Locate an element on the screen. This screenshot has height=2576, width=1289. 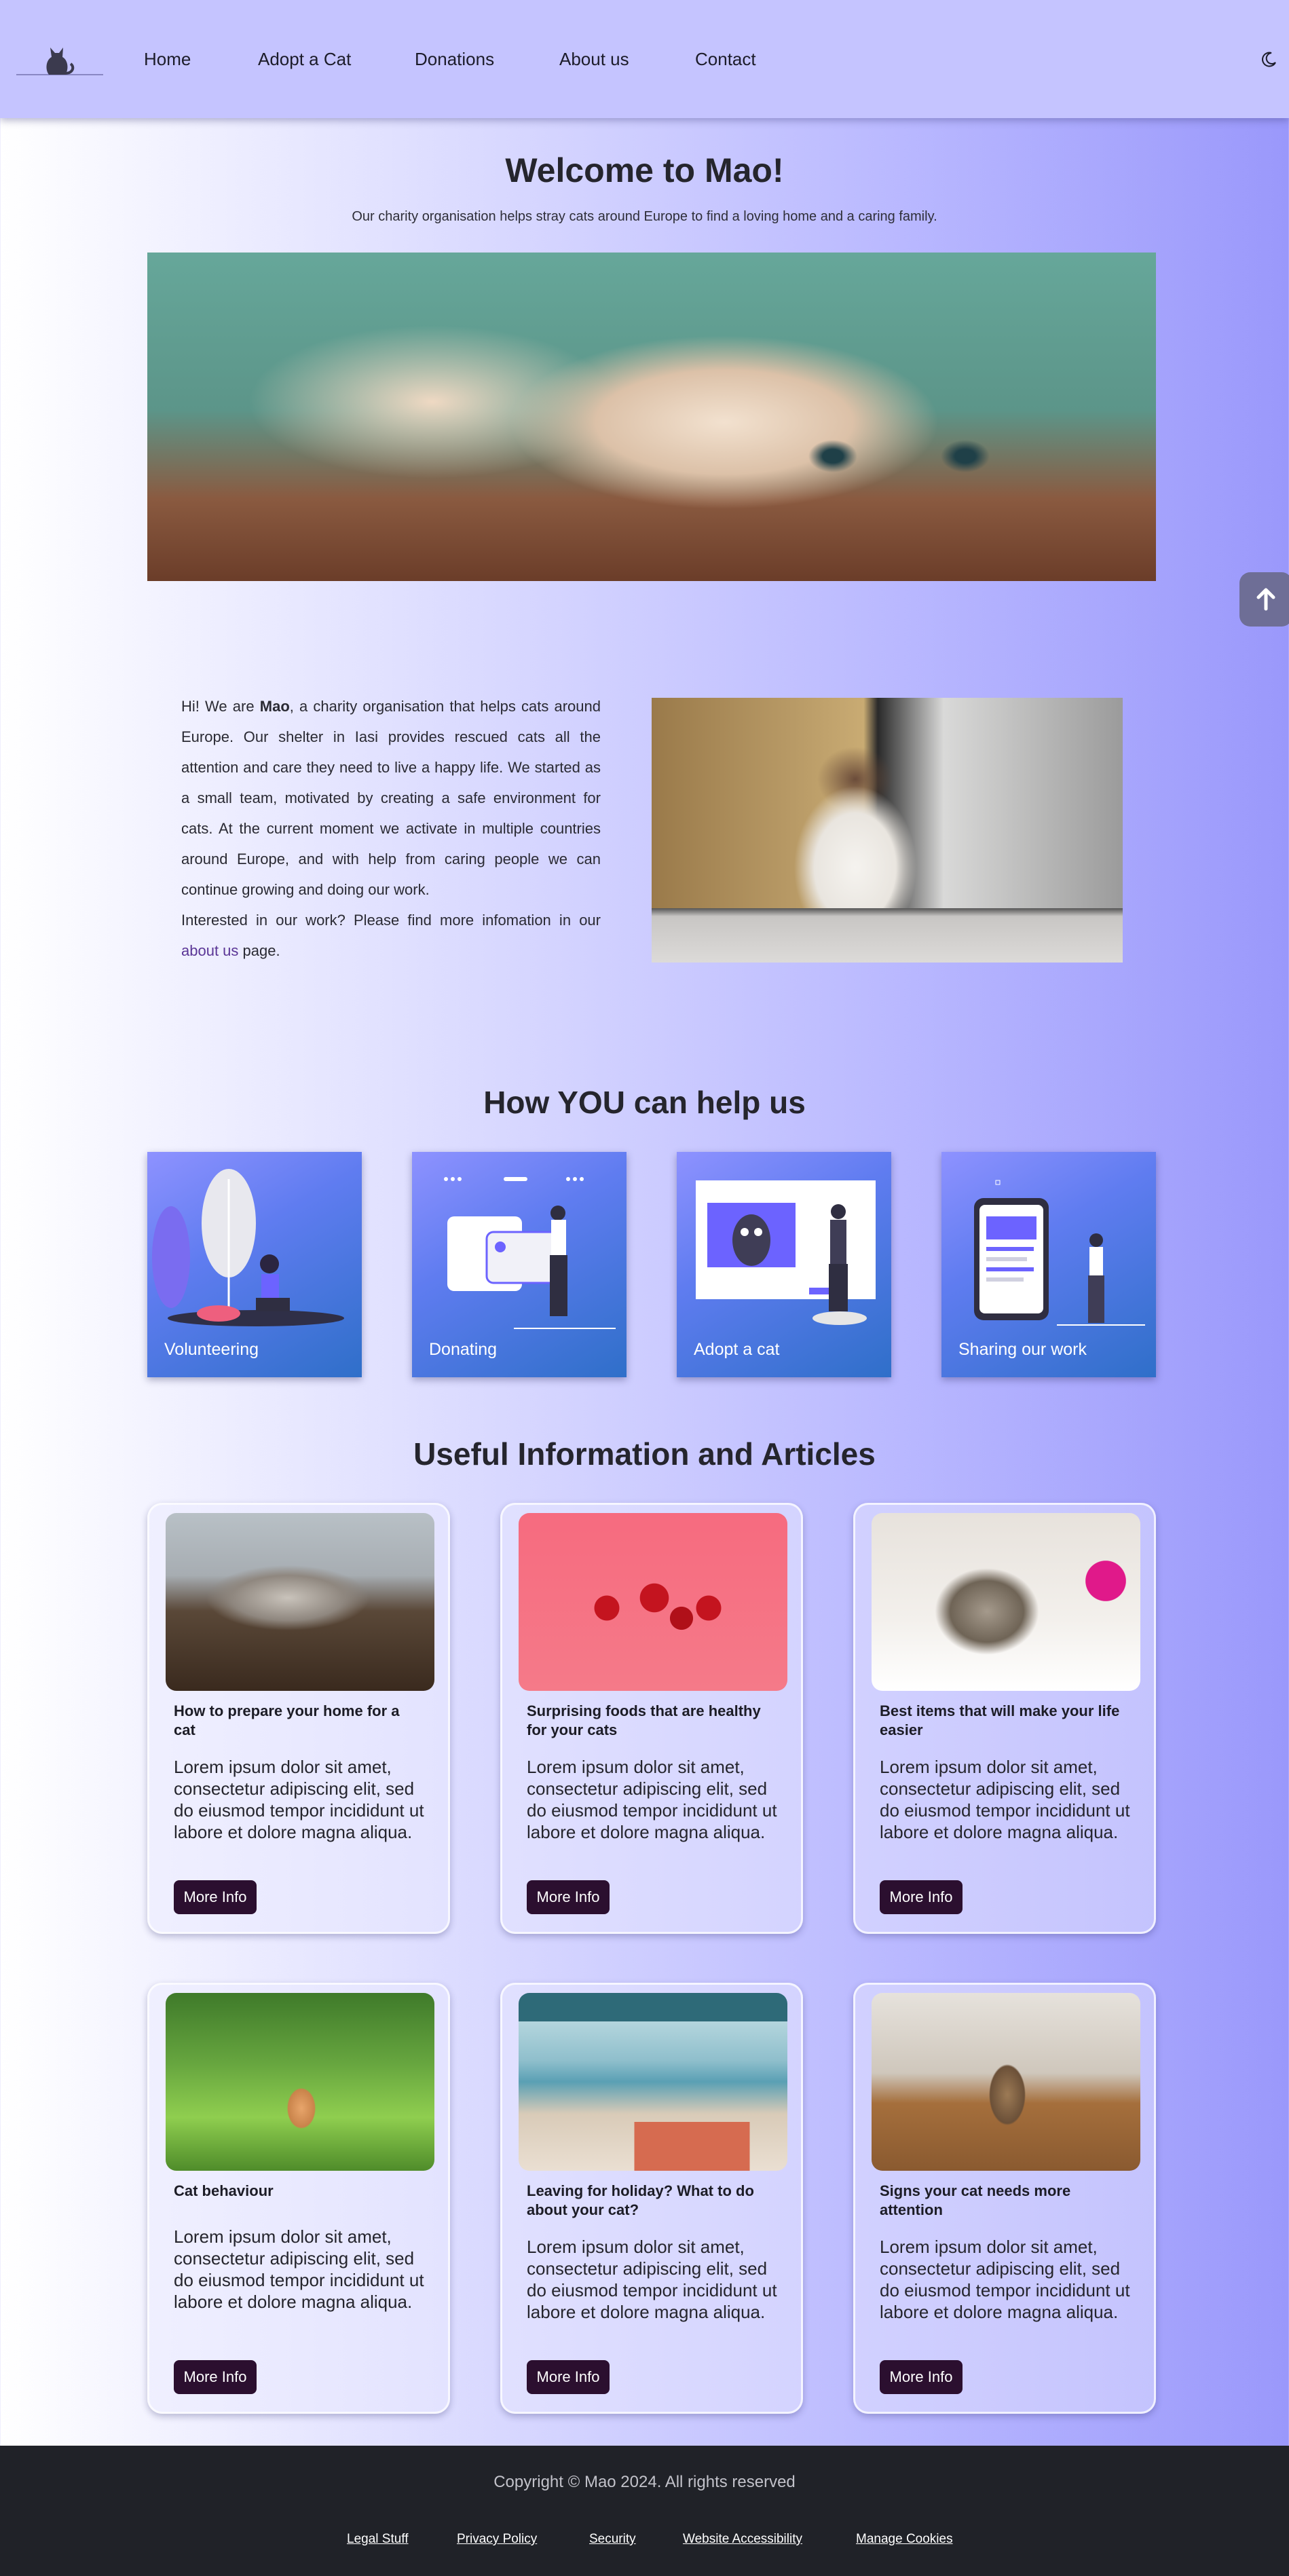
help-label-volunteering: Volunteering is located at coordinates (212, 1350).